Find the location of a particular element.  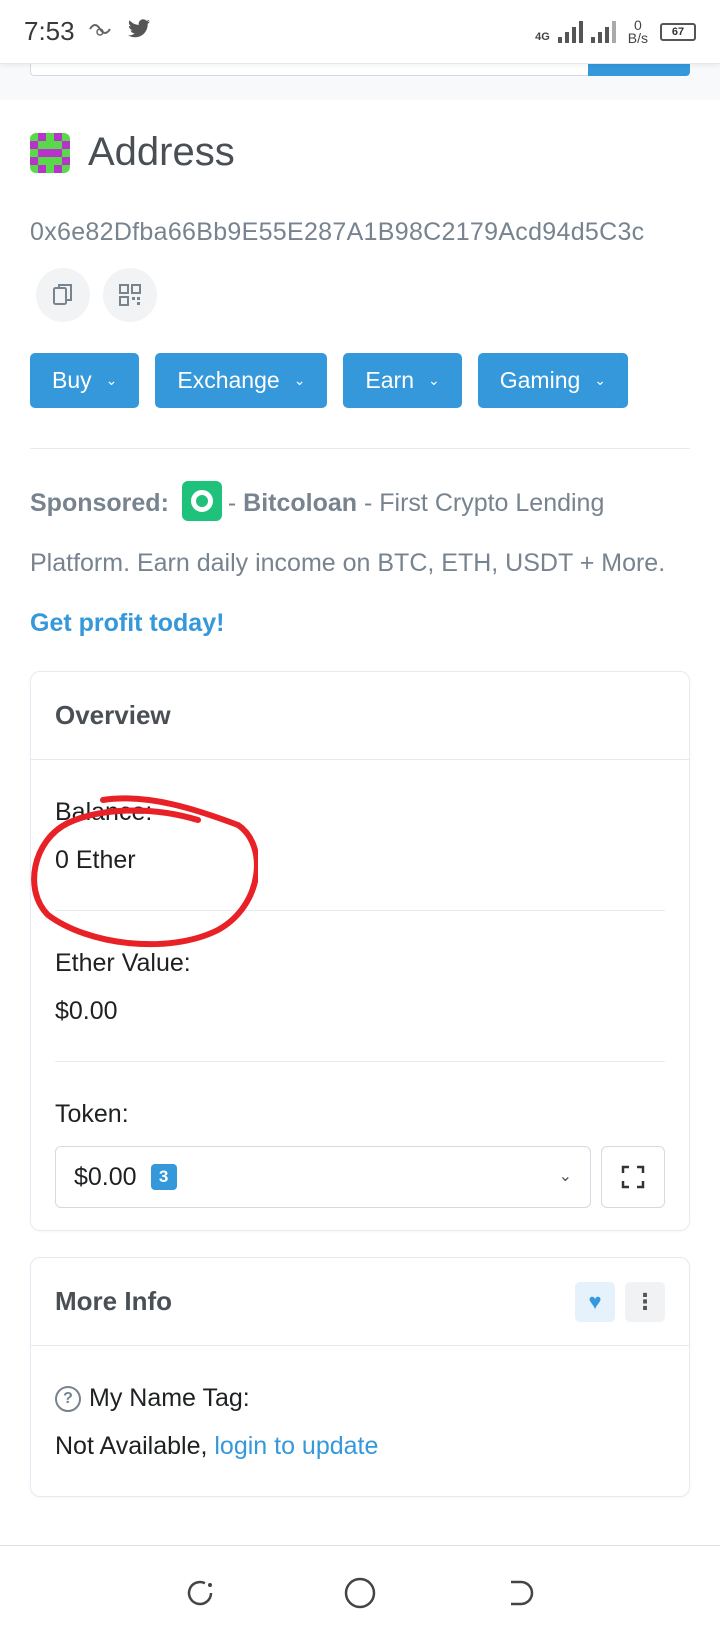

heart-icon: ♥ is located at coordinates (595, 1301).